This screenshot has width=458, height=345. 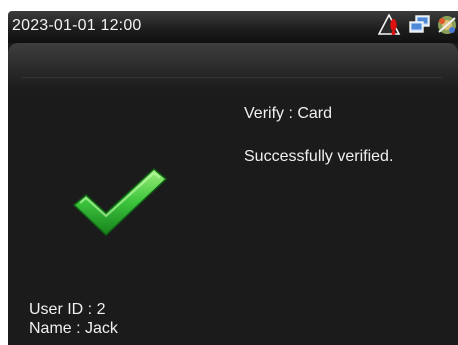 What do you see at coordinates (447, 27) in the screenshot?
I see `settings-icon` at bounding box center [447, 27].